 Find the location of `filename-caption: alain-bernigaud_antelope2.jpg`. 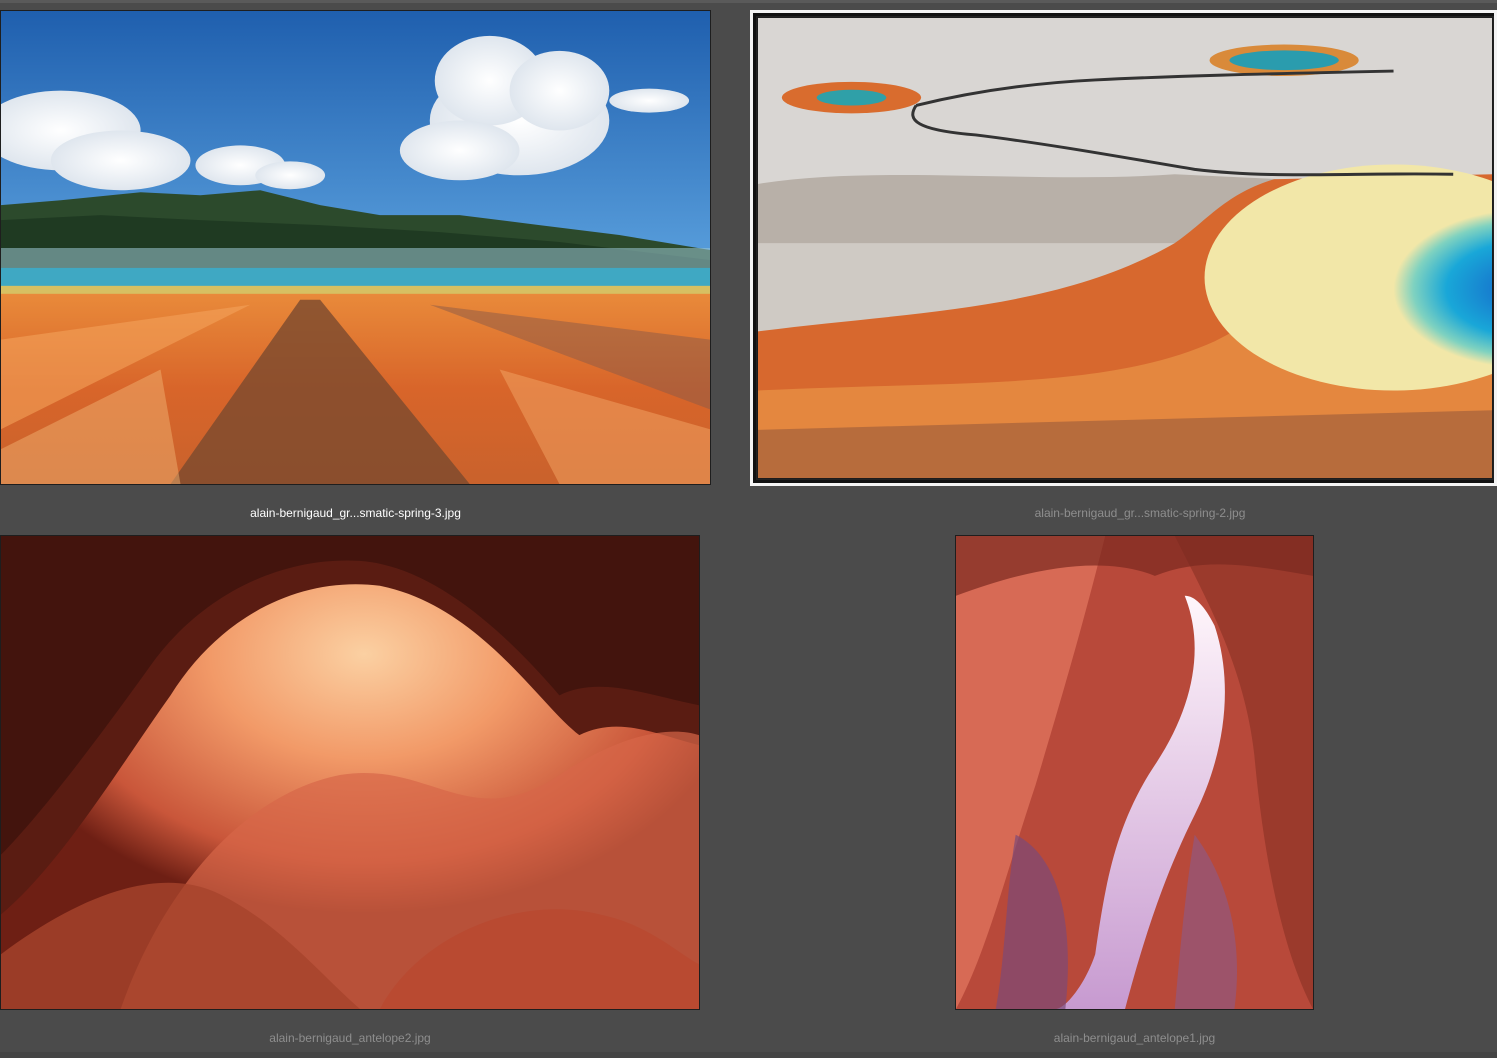

filename-caption: alain-bernigaud_antelope2.jpg is located at coordinates (350, 1038).